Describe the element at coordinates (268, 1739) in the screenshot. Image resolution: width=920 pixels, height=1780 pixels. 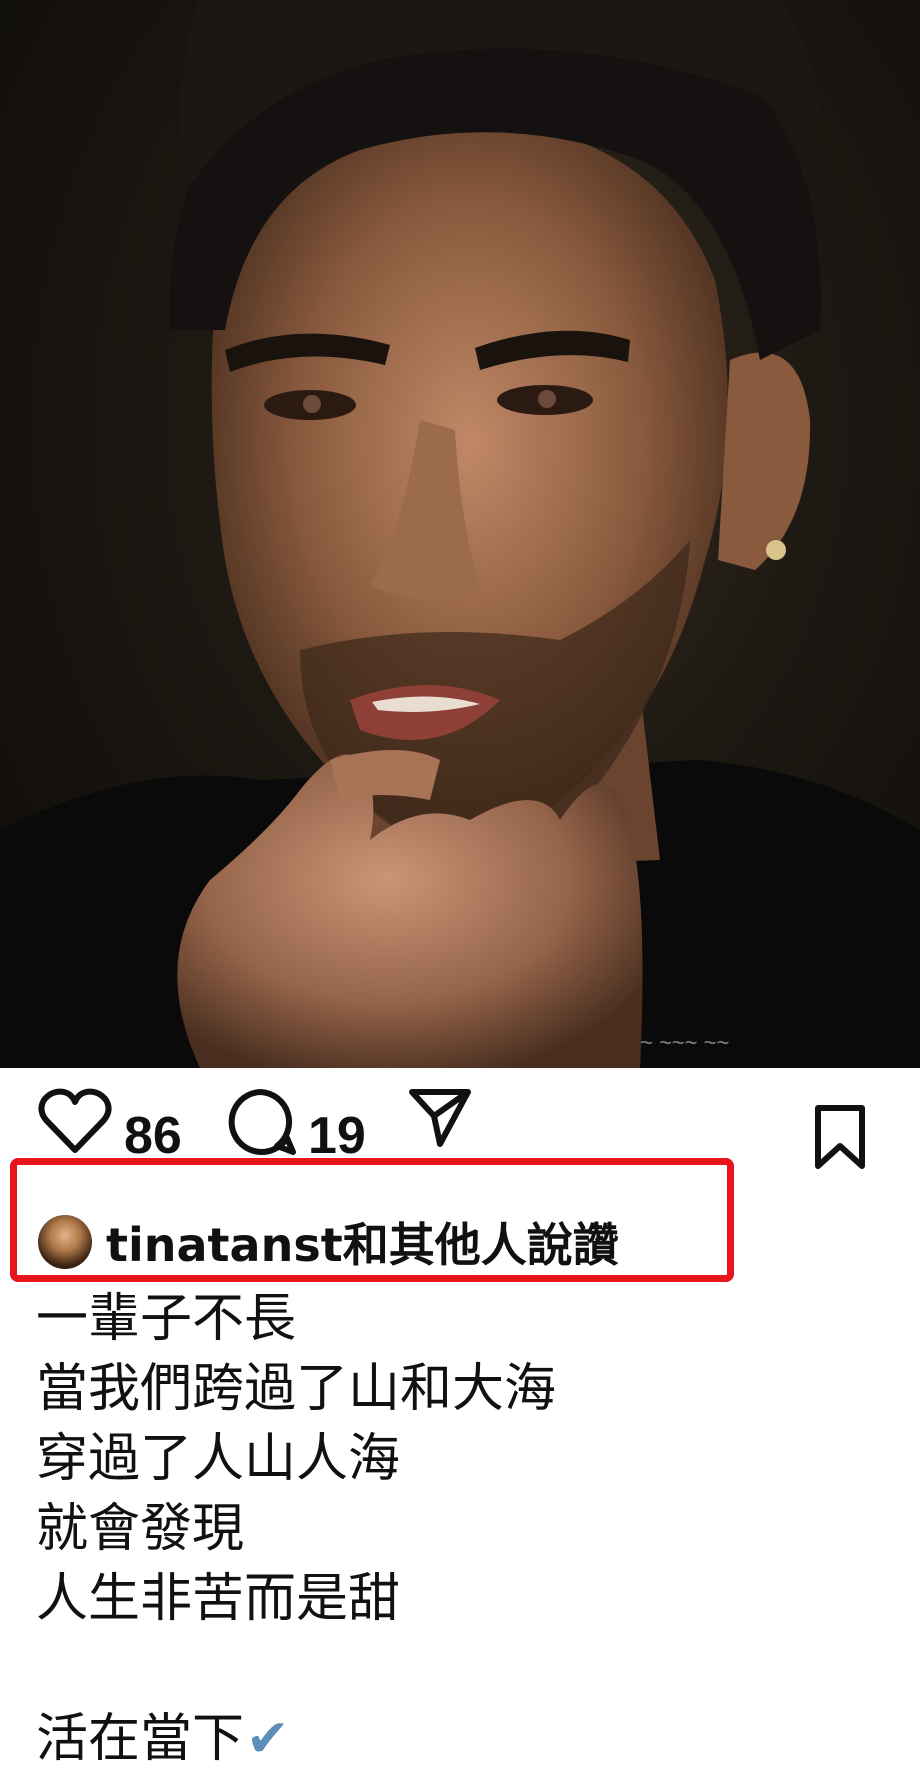
I see `check-mark-icon: ✔` at that location.